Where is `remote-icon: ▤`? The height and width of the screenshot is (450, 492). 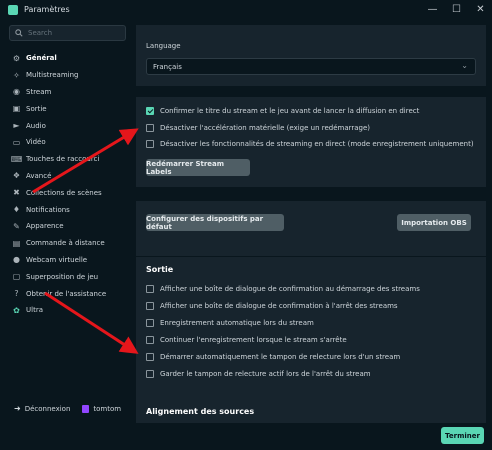
remote-icon: ▤ is located at coordinates (16, 243).